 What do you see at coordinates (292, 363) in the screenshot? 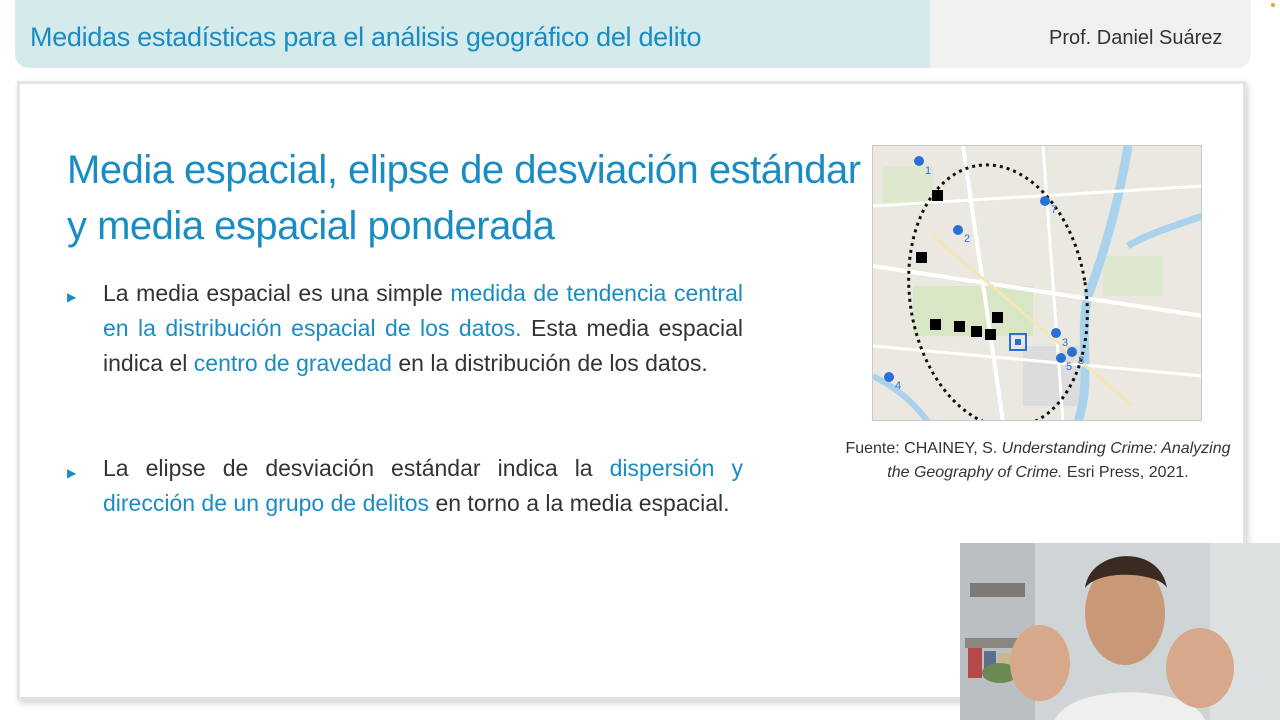
I see `bullet-highlight: centro de gravedad` at bounding box center [292, 363].